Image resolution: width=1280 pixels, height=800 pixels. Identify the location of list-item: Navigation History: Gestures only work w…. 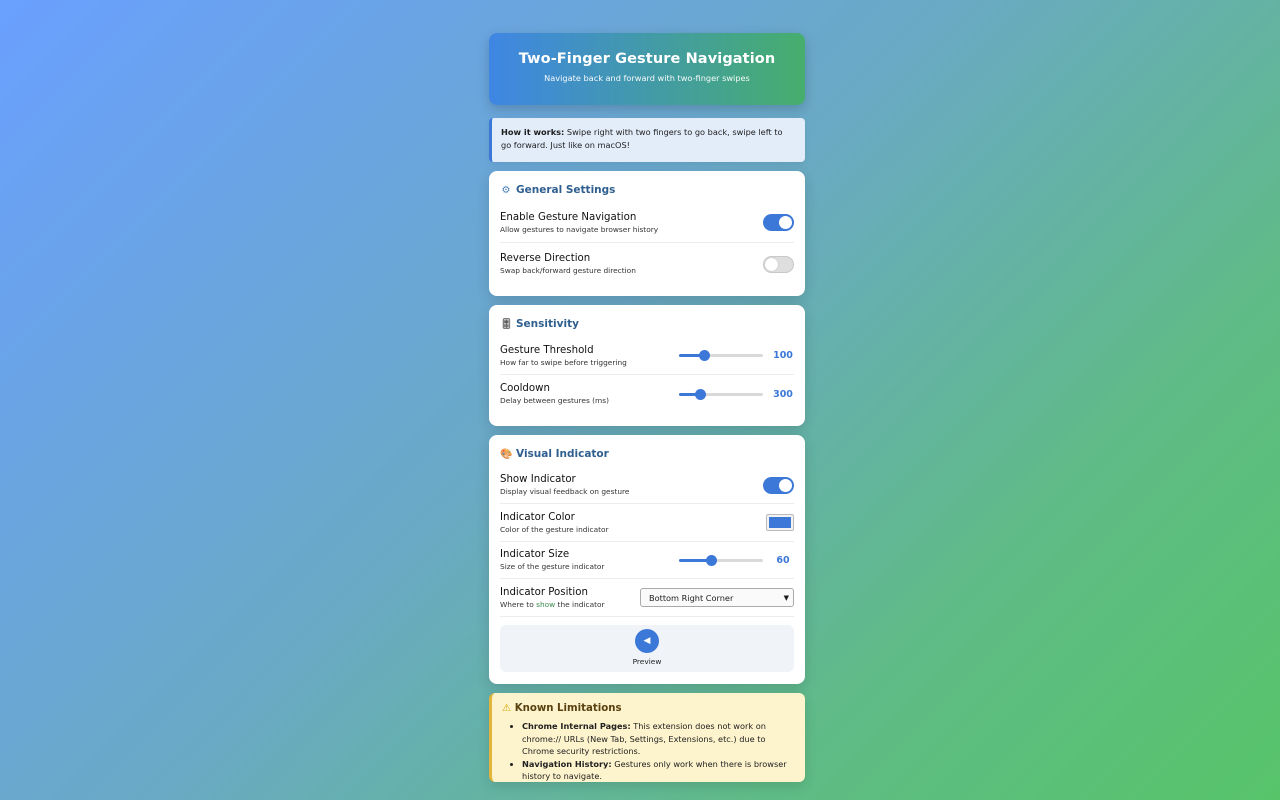
(658, 770).